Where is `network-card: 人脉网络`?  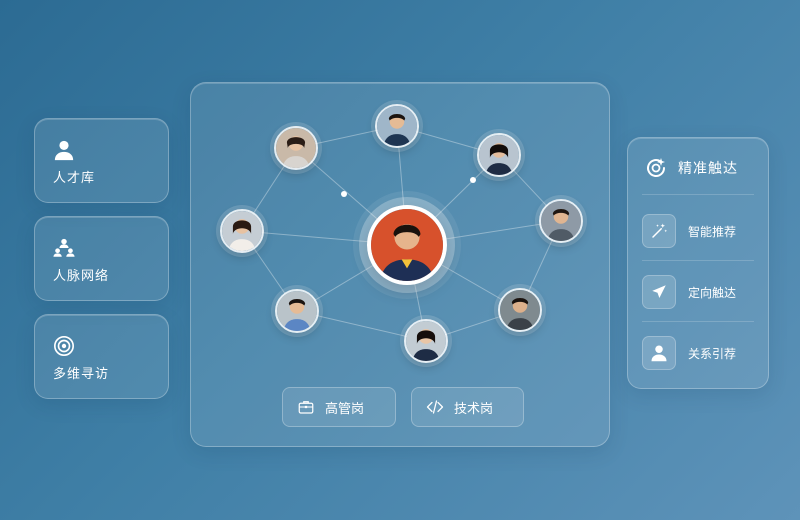
network-card: 人脉网络 is located at coordinates (101, 258).